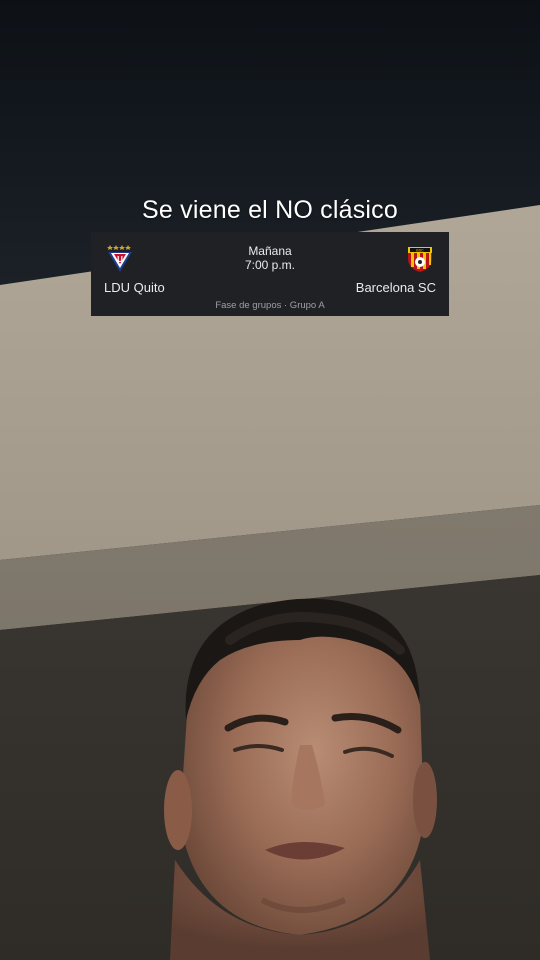 The width and height of the screenshot is (540, 960). Describe the element at coordinates (270, 305) in the screenshot. I see `match-stage: Fase de grupos · Grupo A` at that location.